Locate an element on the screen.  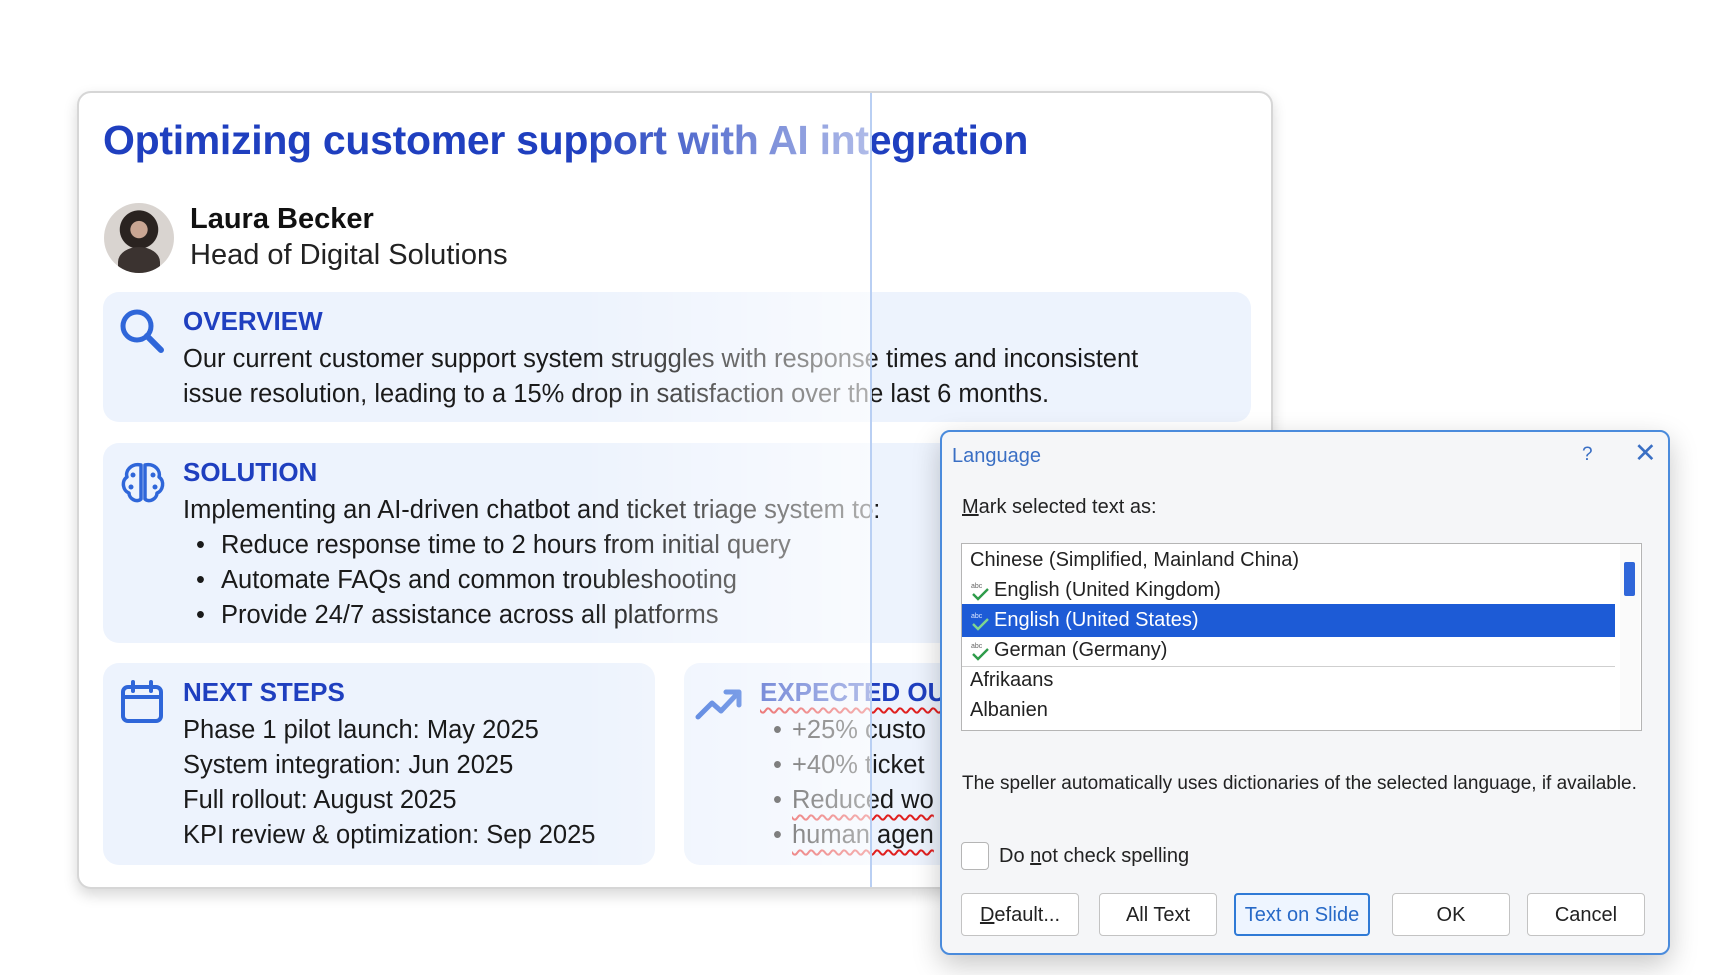
ok-button: OK is located at coordinates (1451, 914).